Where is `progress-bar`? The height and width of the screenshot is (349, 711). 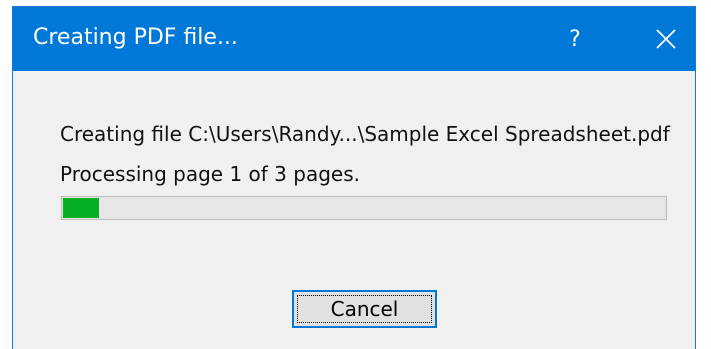
progress-bar is located at coordinates (364, 208).